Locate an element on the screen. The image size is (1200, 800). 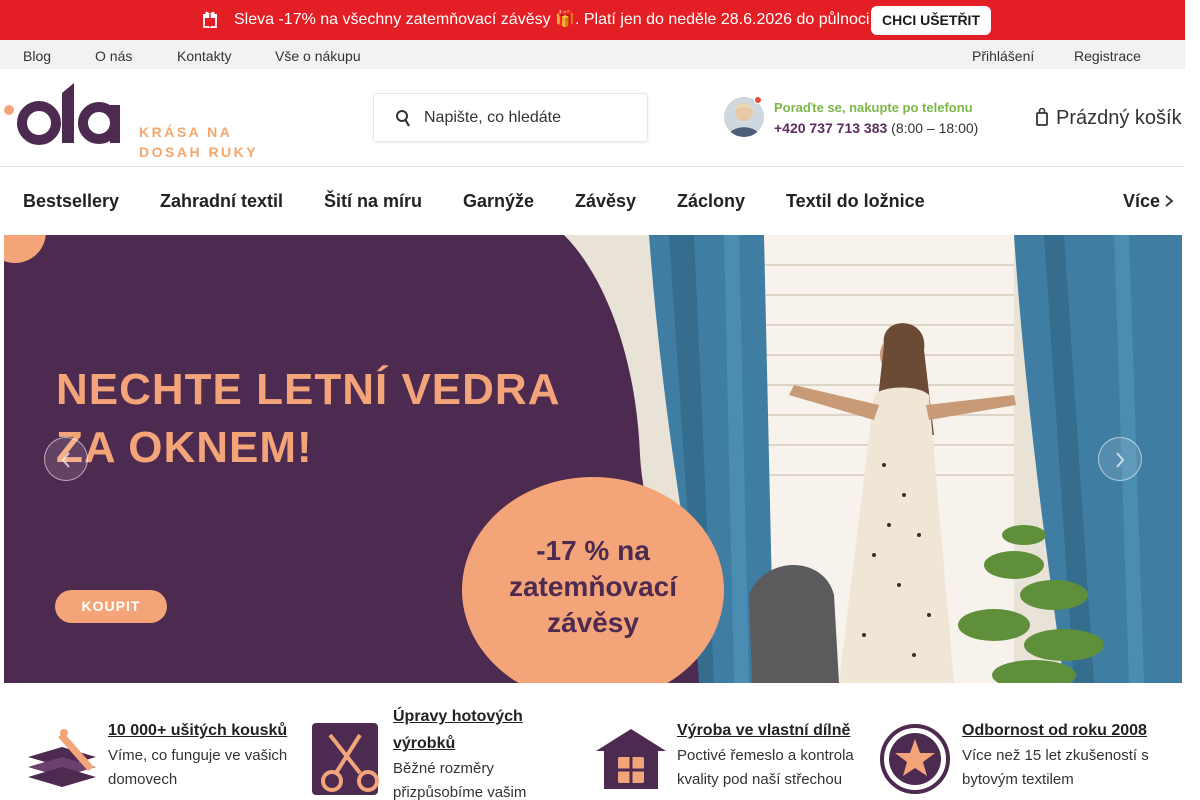
search-icon is located at coordinates (403, 118).